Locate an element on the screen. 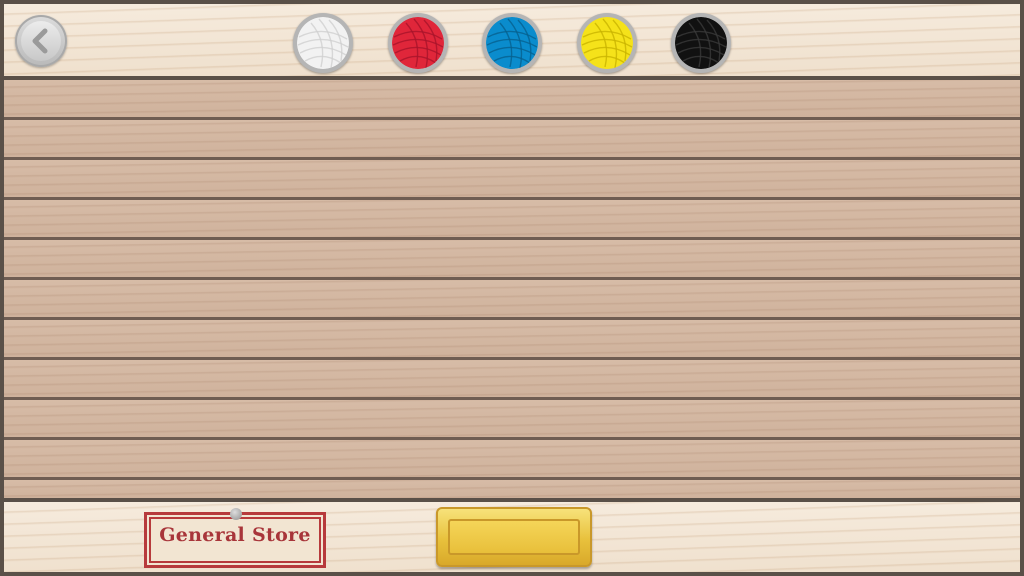 The height and width of the screenshot is (576, 1024). yarn-blue-button is located at coordinates (512, 43).